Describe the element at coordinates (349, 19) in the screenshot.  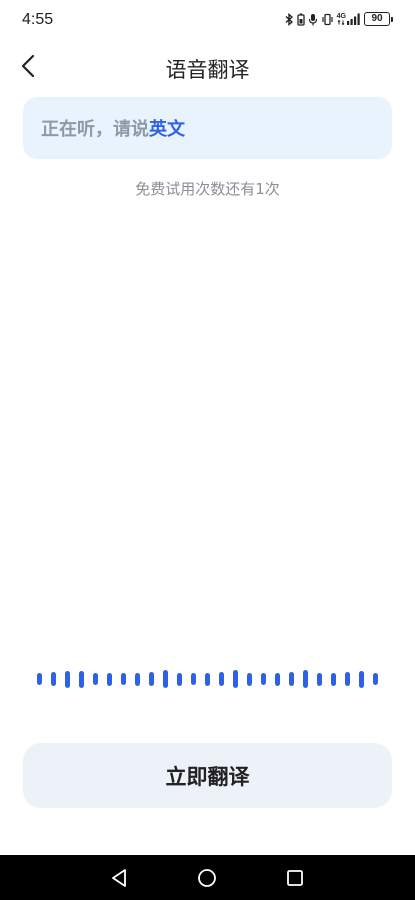
I see `signal-4g-icon: 4G` at that location.